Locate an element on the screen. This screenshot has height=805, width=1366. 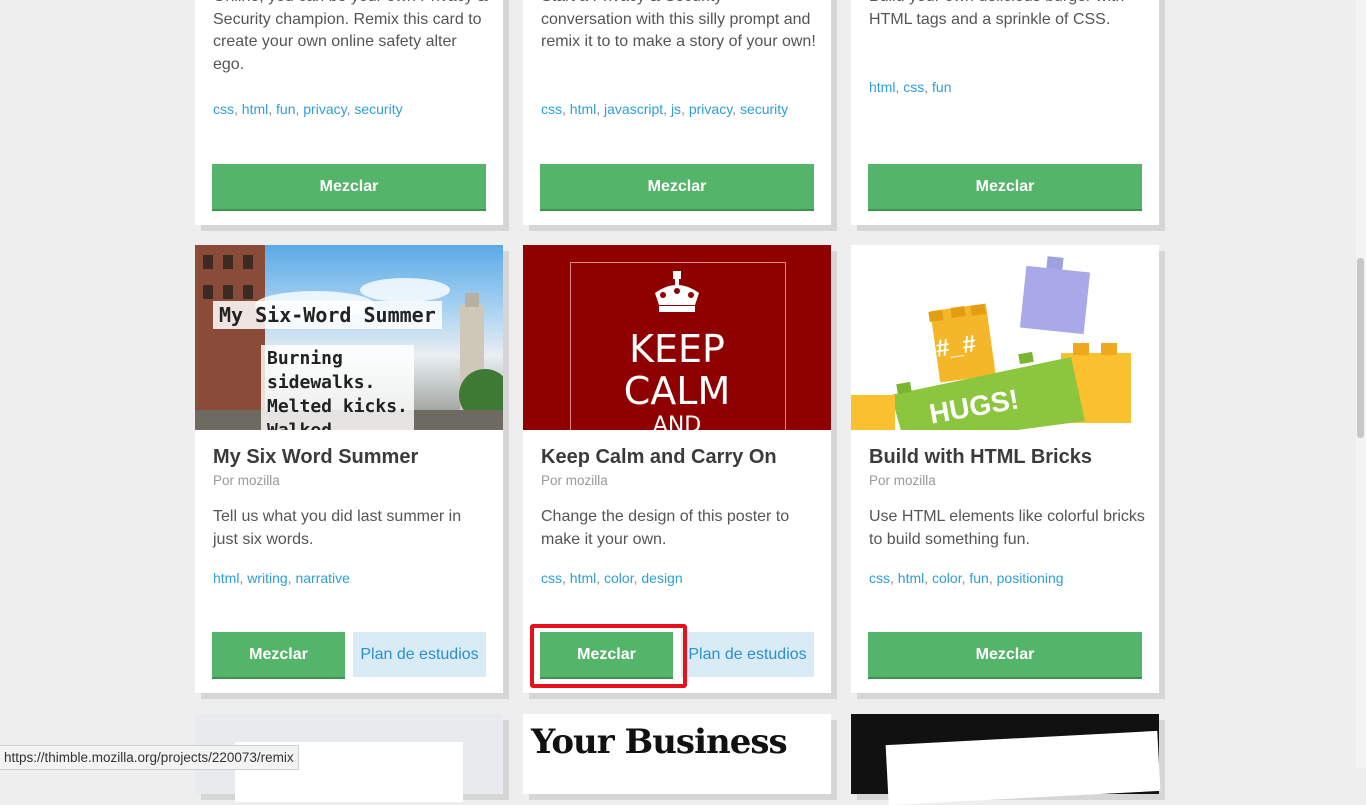
project-tags: html, writing, narrative is located at coordinates (281, 578).